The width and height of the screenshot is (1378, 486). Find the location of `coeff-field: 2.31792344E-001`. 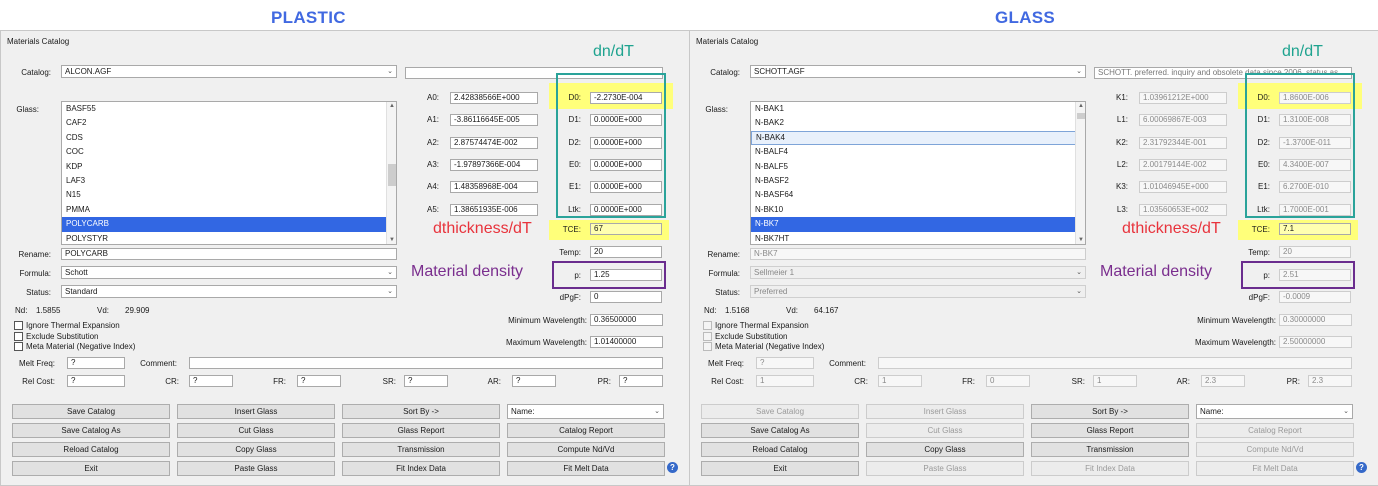

coeff-field: 2.31792344E-001 is located at coordinates (1183, 142).